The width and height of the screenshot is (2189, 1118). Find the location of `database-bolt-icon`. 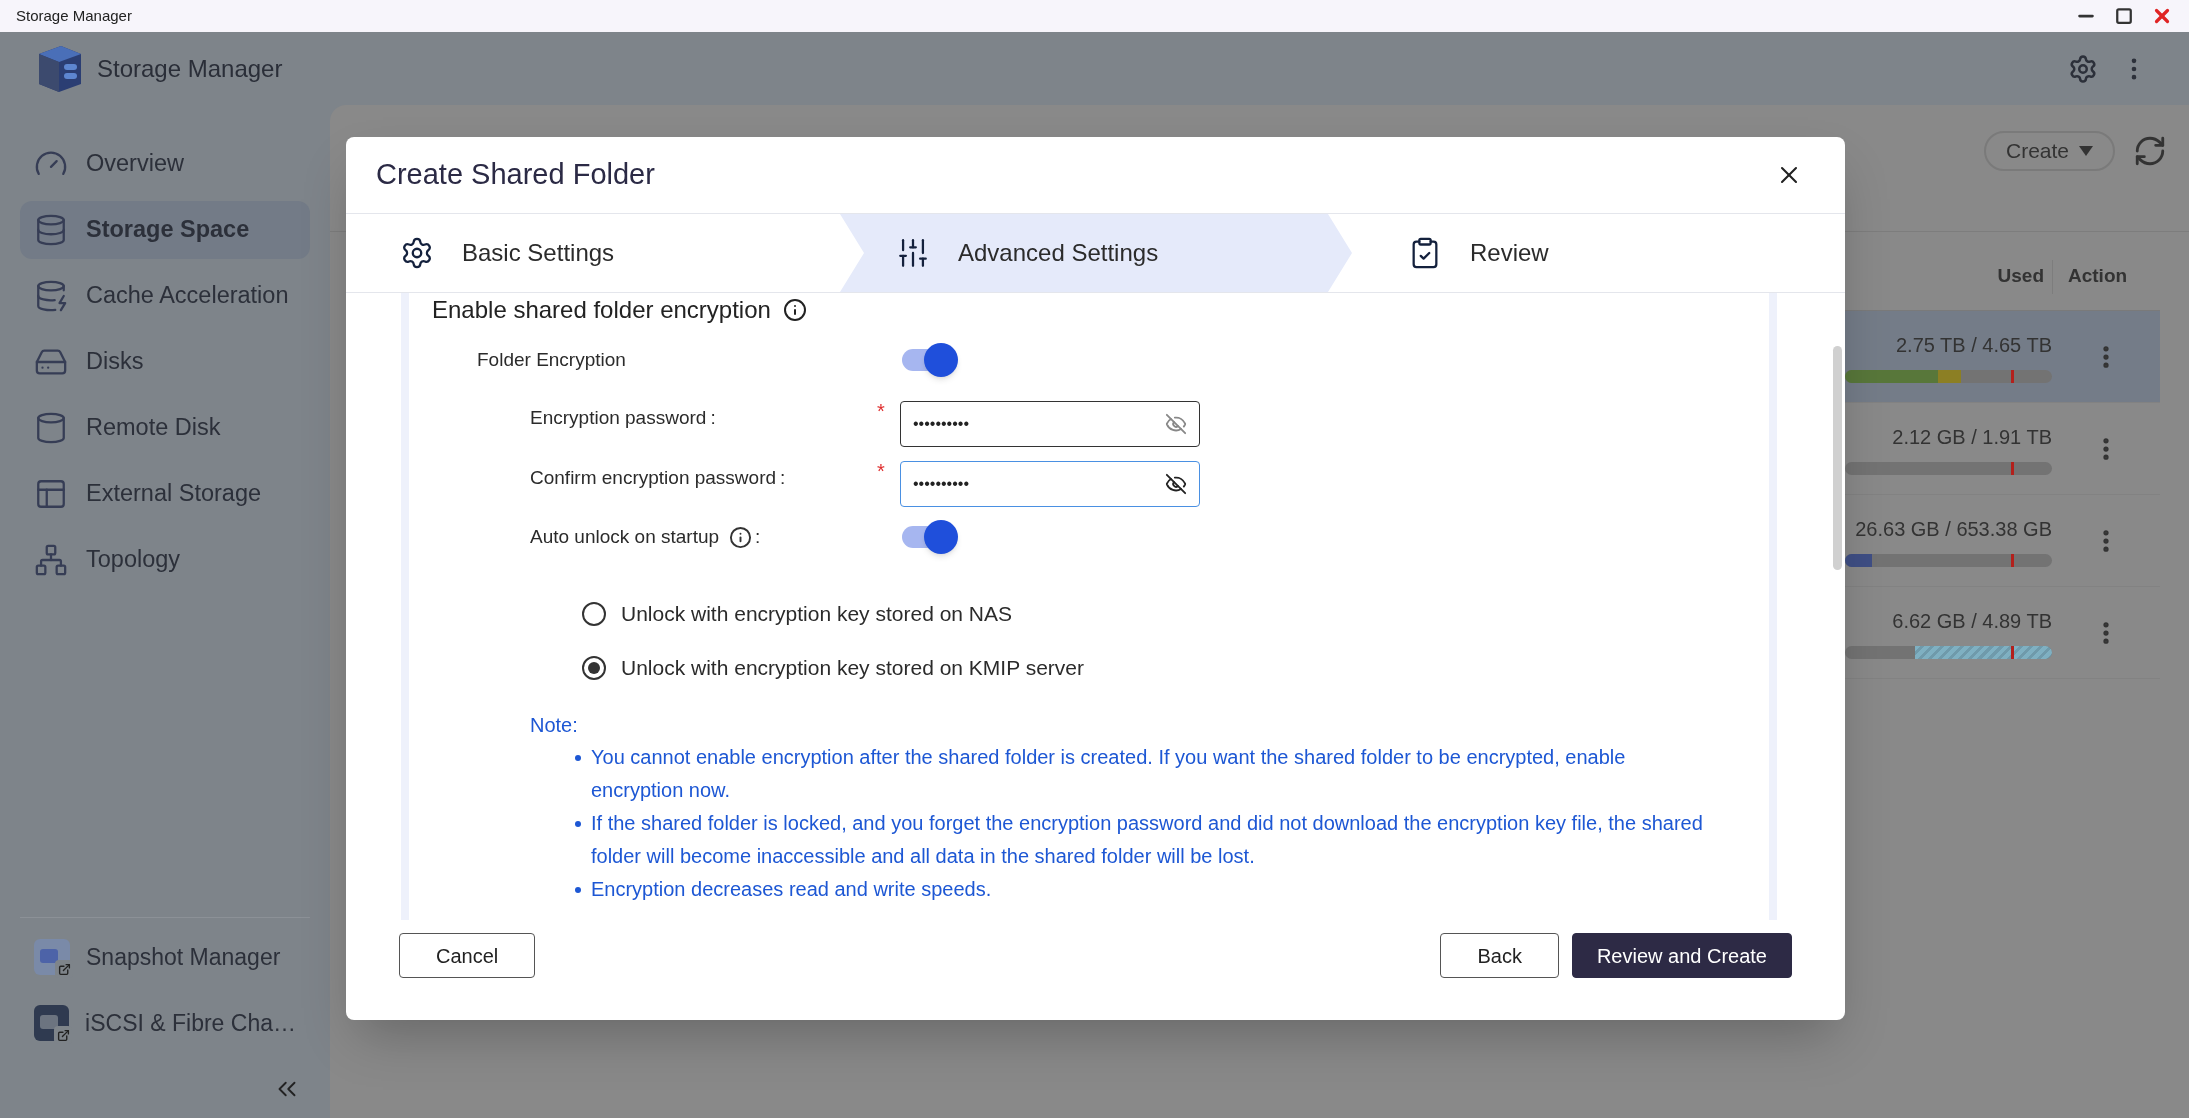

database-bolt-icon is located at coordinates (51, 296).